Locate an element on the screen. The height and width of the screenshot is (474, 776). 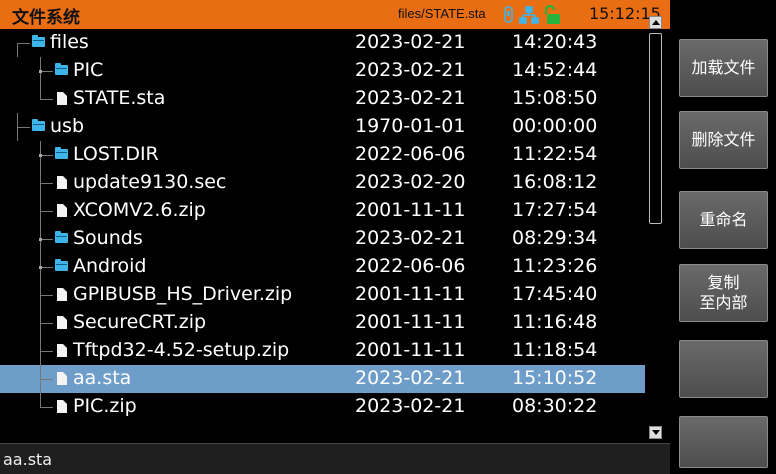
entry-time: 16:08:12 is located at coordinates (555, 182).